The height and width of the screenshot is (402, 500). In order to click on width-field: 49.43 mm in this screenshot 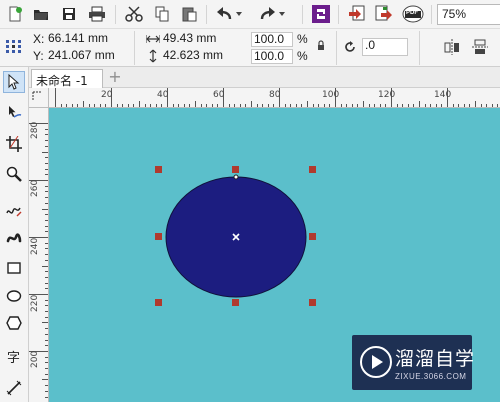, I will do `click(205, 39)`.